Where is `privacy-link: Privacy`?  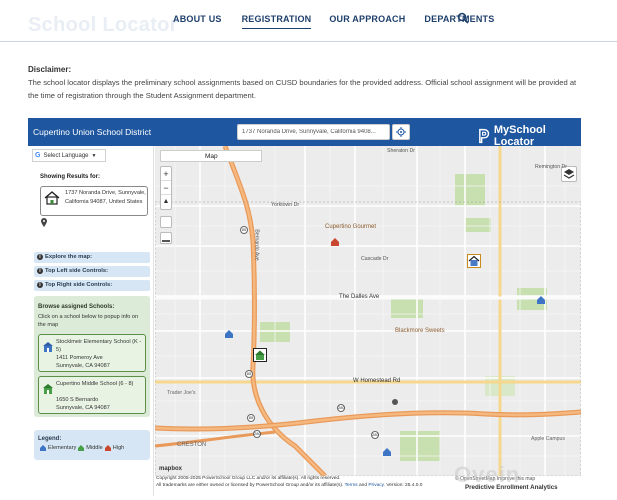
privacy-link: Privacy is located at coordinates (375, 485).